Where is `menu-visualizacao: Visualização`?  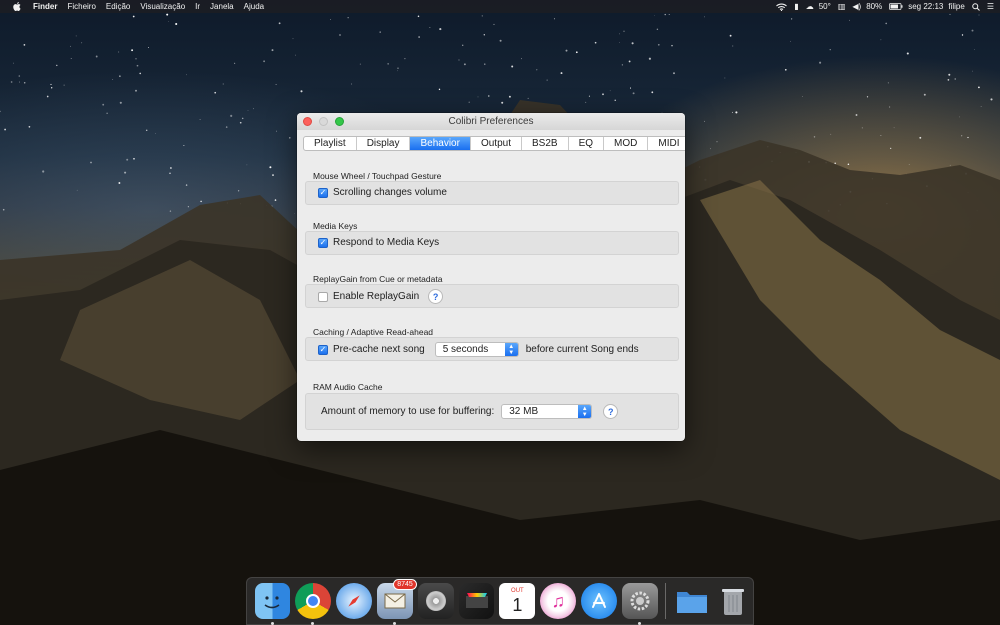
menu-visualizacao: Visualização is located at coordinates (162, 6).